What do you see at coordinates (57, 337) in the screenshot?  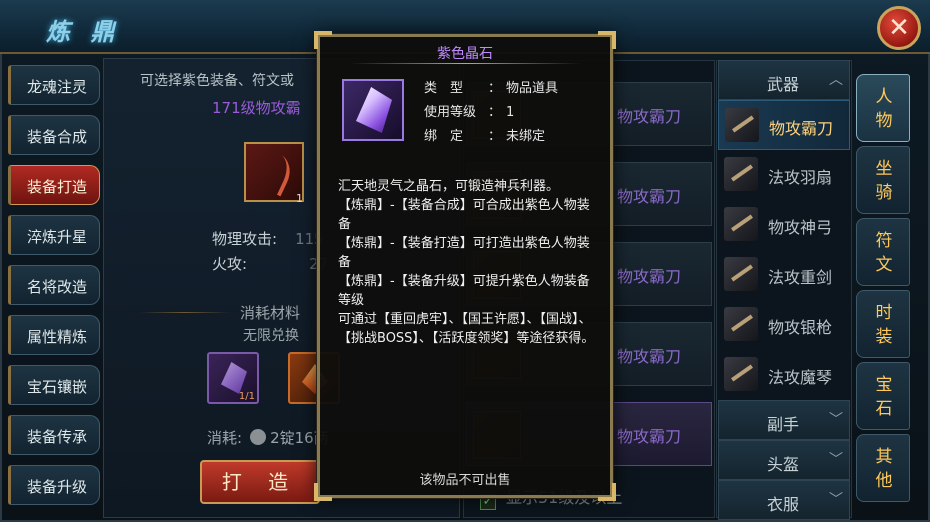 I see `left-nav-label: 属性精炼` at bounding box center [57, 337].